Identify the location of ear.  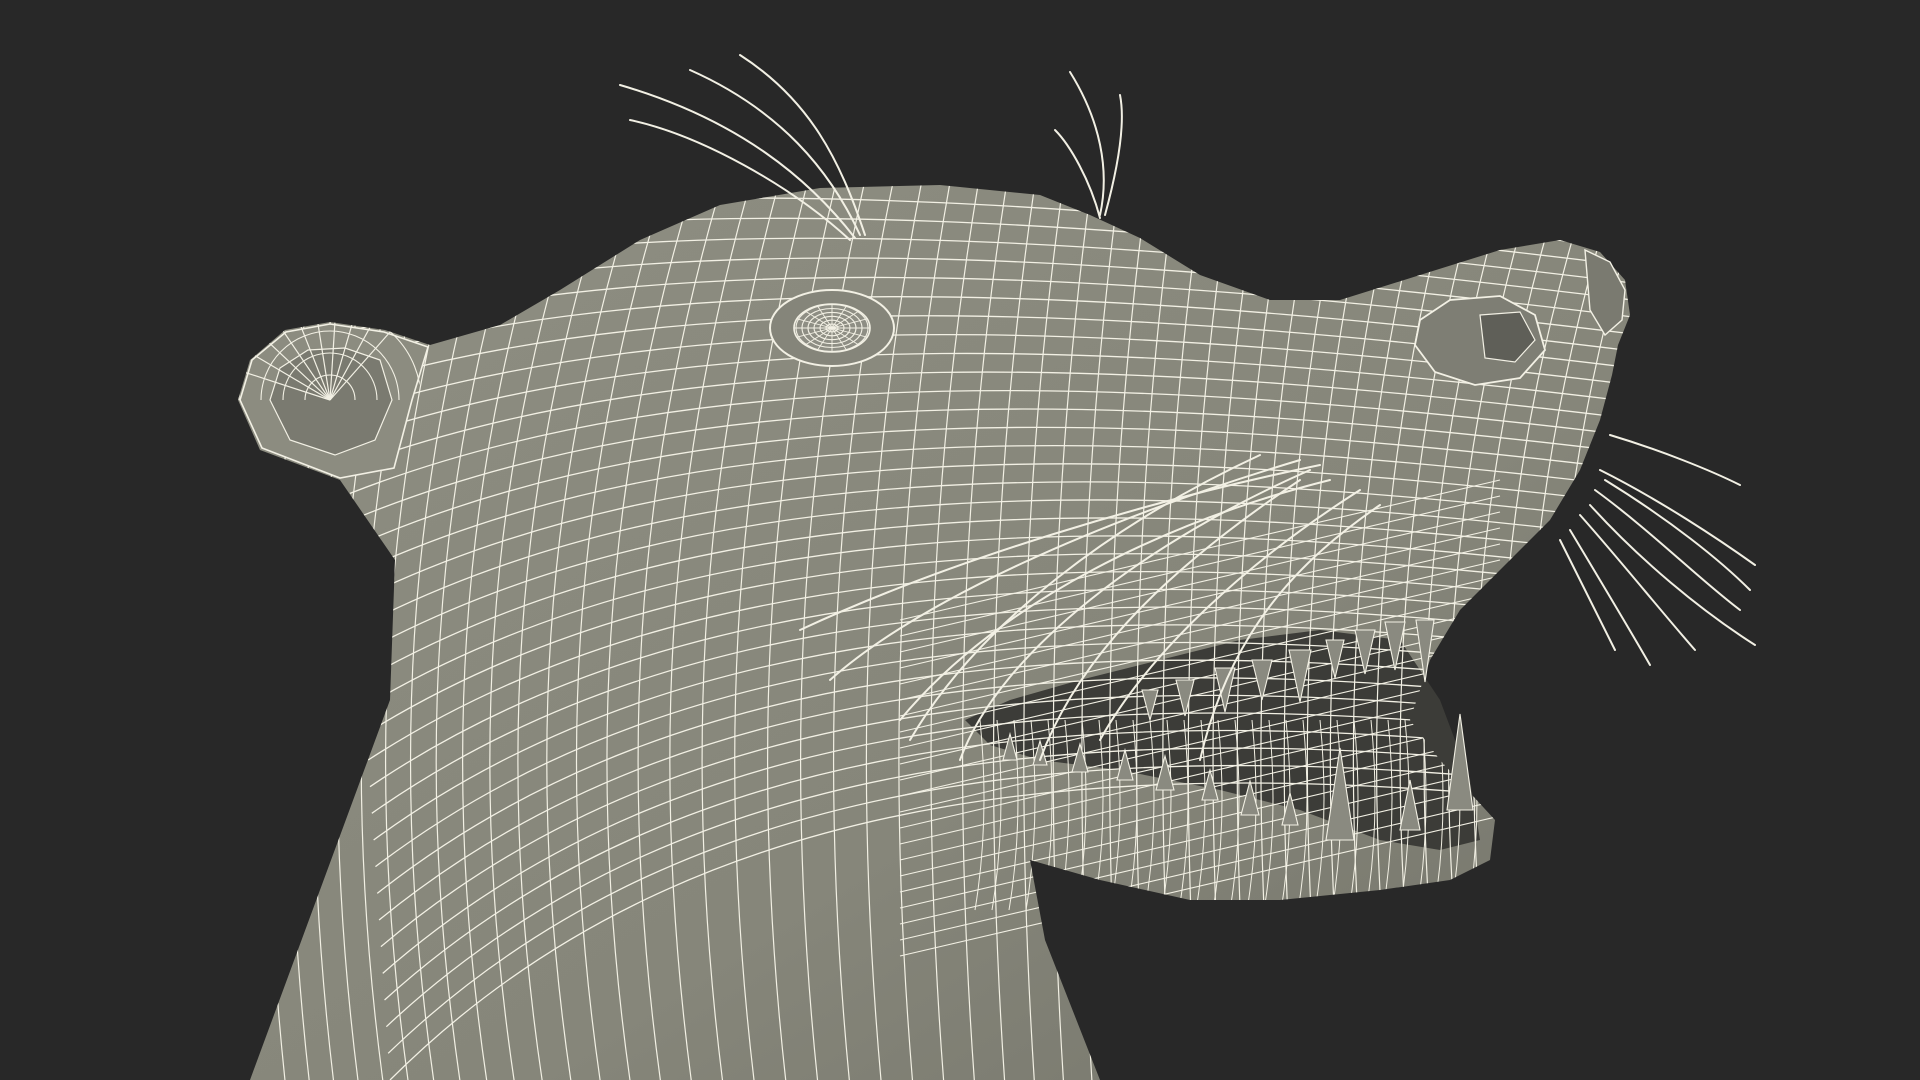
(333, 400).